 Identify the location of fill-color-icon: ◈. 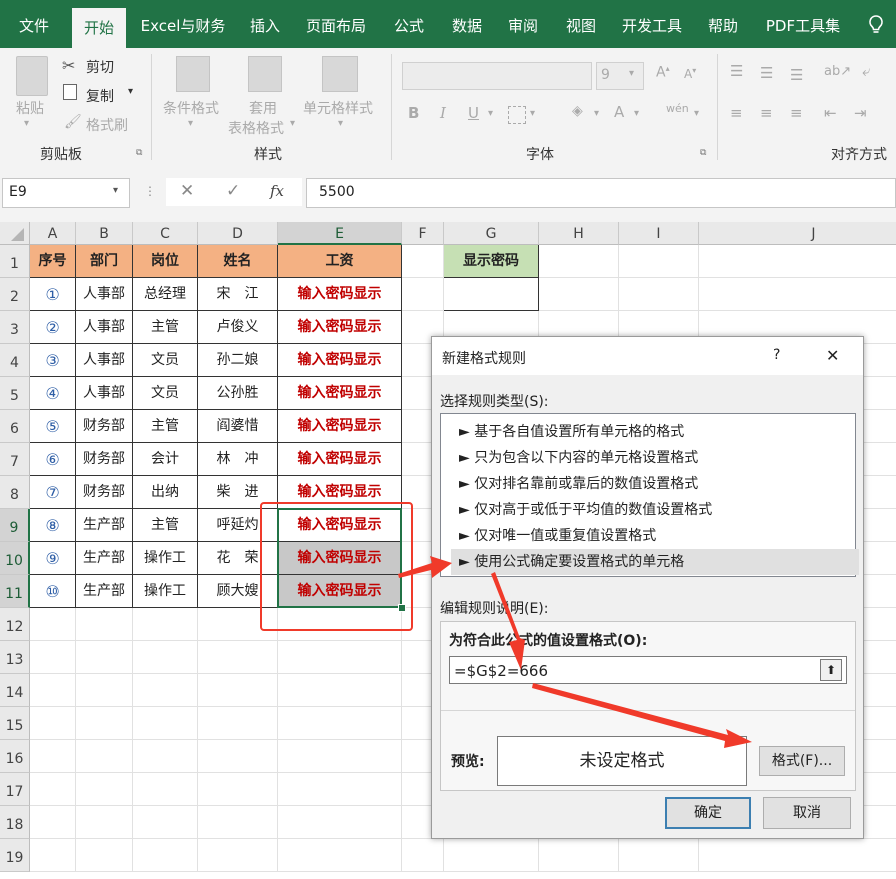
(577, 111).